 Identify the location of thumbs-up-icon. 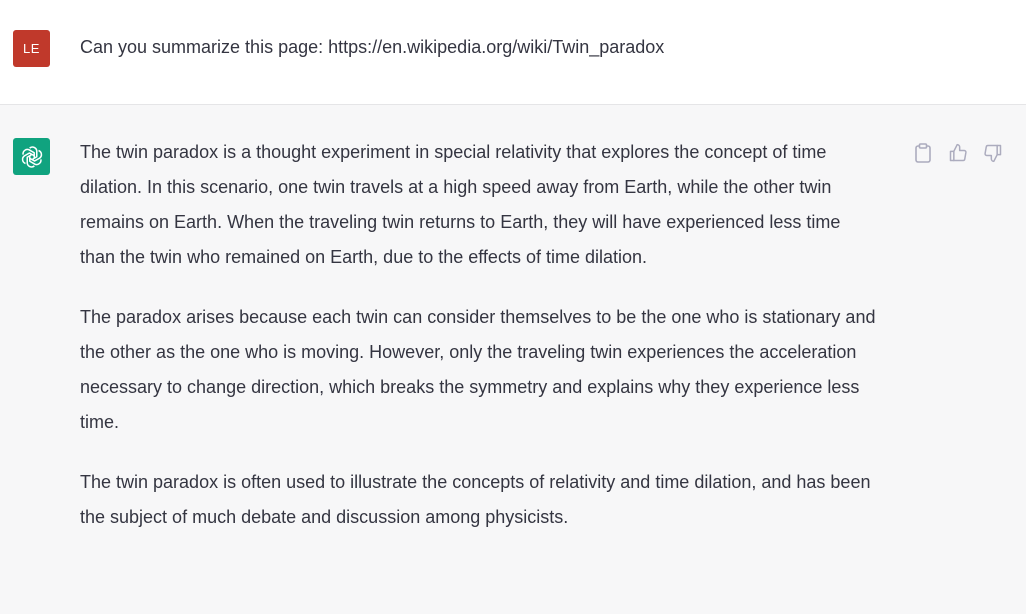
(958, 152).